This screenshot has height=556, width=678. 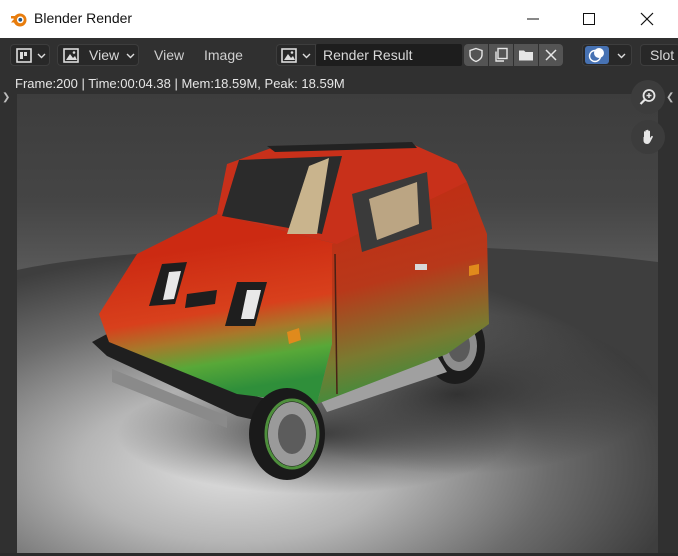 I want to click on minimize-button, so click(x=533, y=19).